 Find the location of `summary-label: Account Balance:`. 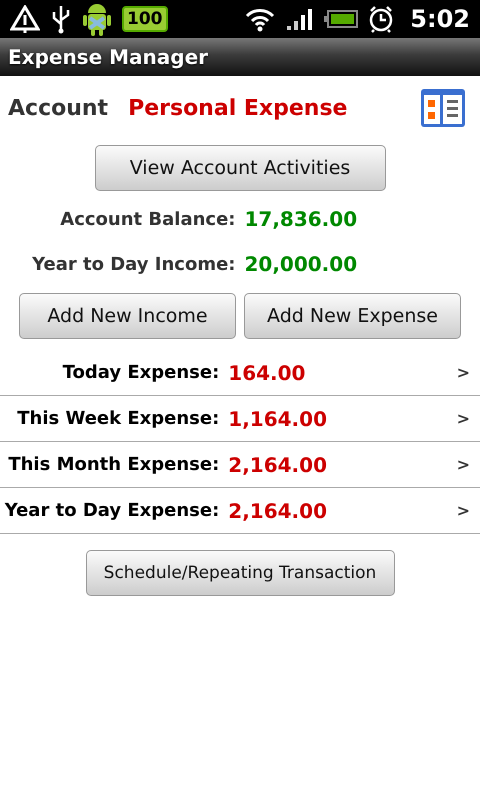

summary-label: Account Balance: is located at coordinates (147, 220).